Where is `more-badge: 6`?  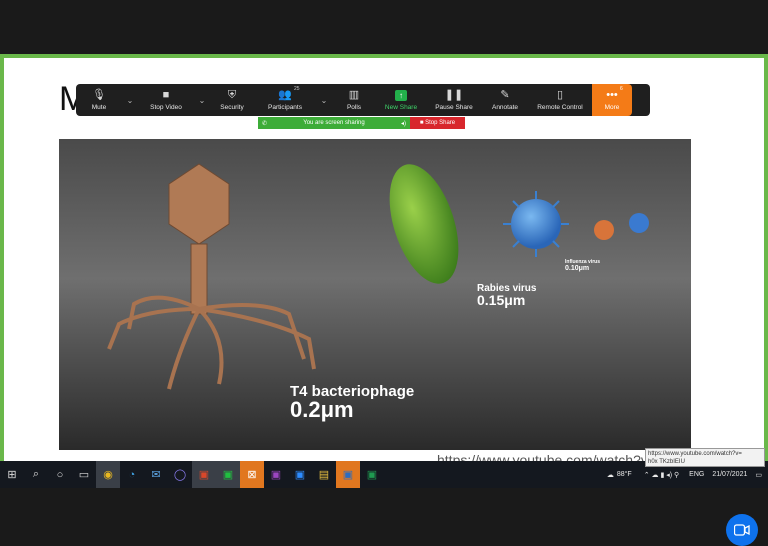
more-badge: 6 is located at coordinates (621, 89).